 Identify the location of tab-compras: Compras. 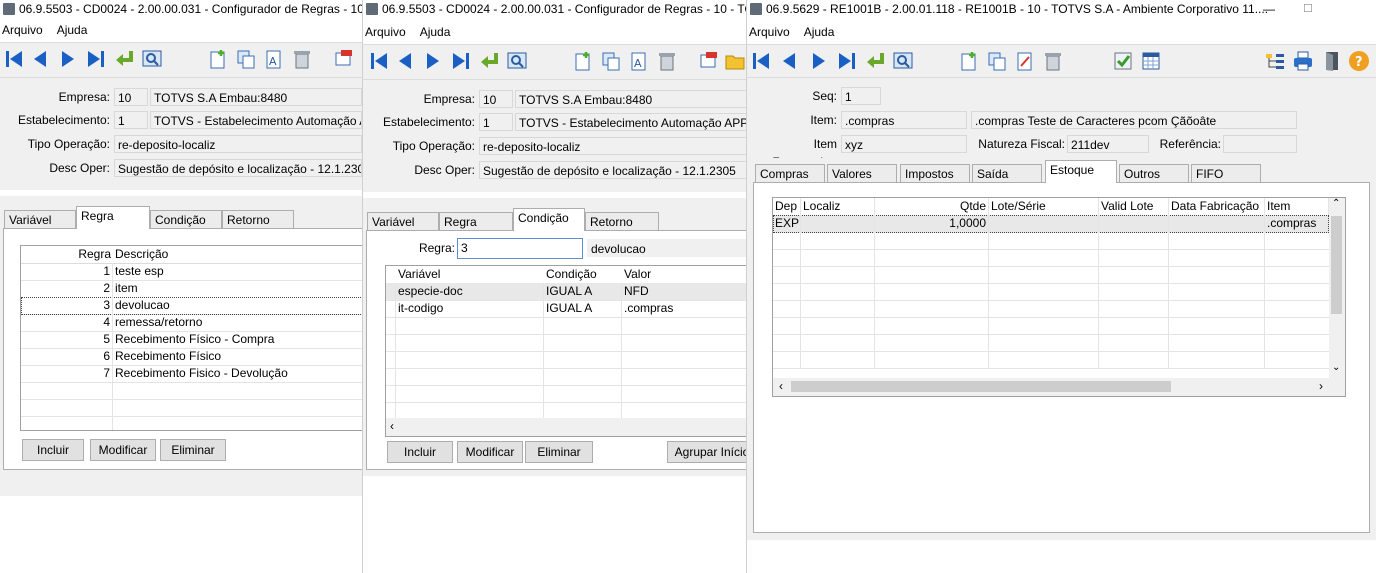
(790, 173).